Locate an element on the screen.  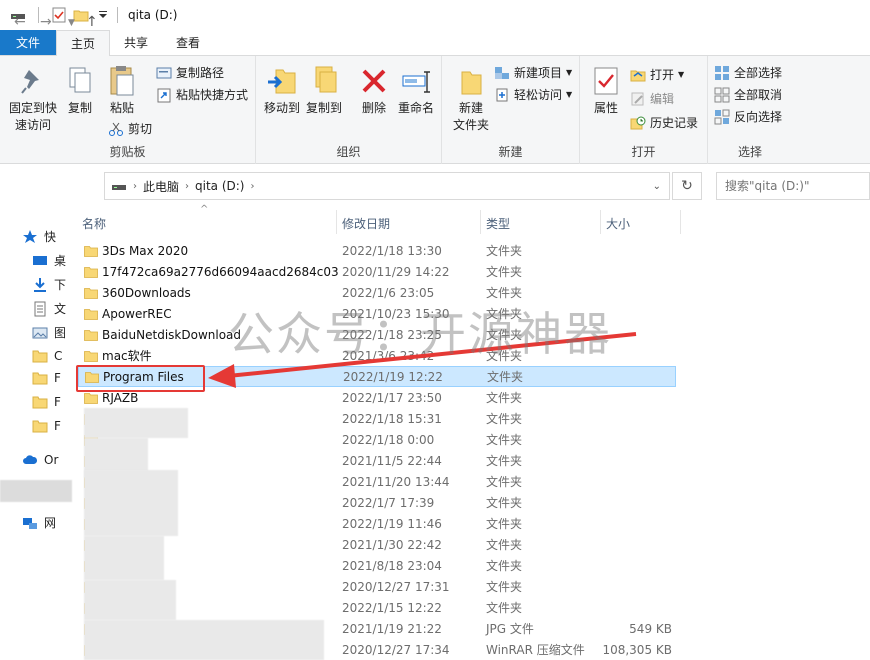
tab-file: 文件 is located at coordinates (28, 42).